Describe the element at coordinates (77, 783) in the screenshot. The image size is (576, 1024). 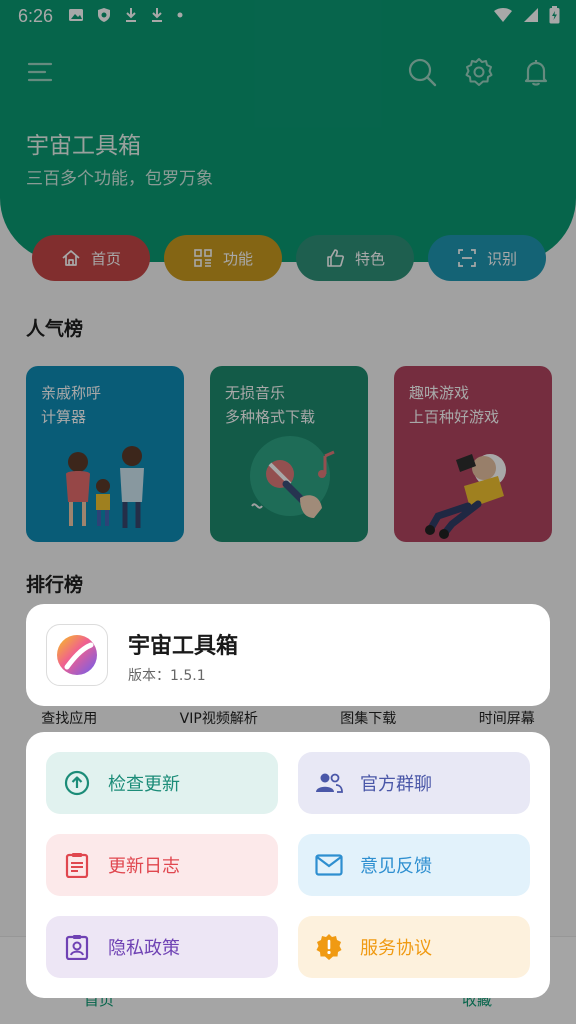
I see `upload-circle-icon` at that location.